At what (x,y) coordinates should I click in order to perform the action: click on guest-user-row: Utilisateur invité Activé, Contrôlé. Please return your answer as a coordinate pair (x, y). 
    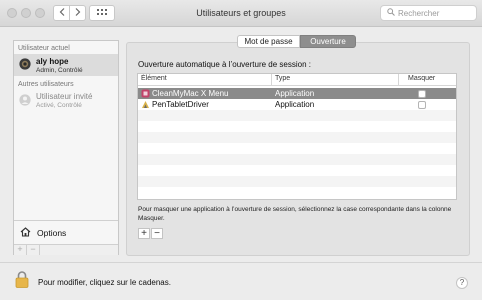
    Looking at the image, I should click on (66, 101).